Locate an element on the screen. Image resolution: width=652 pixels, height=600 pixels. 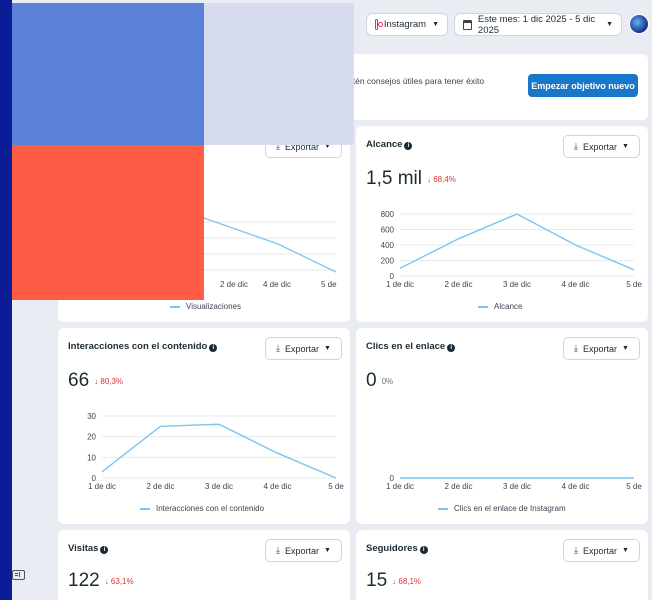
legend-label: Interacciones con el contenido is located at coordinates (210, 508).